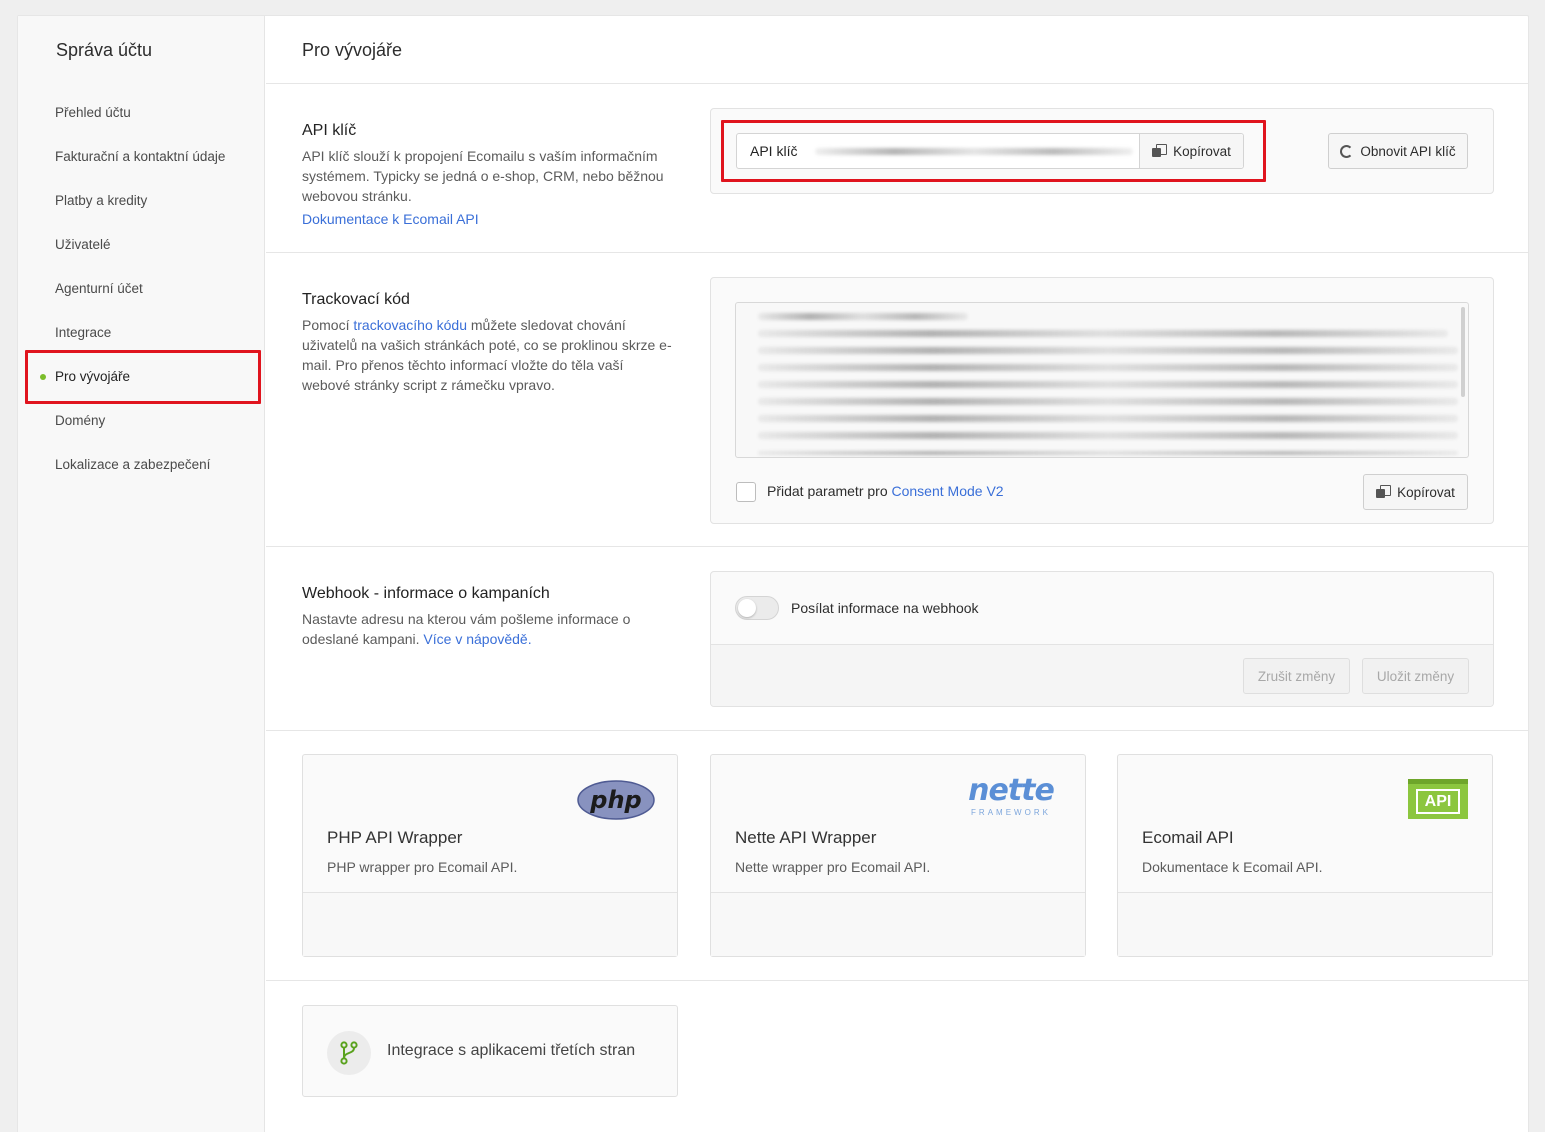  Describe the element at coordinates (329, 130) in the screenshot. I see `api-key-title: API klíč` at that location.